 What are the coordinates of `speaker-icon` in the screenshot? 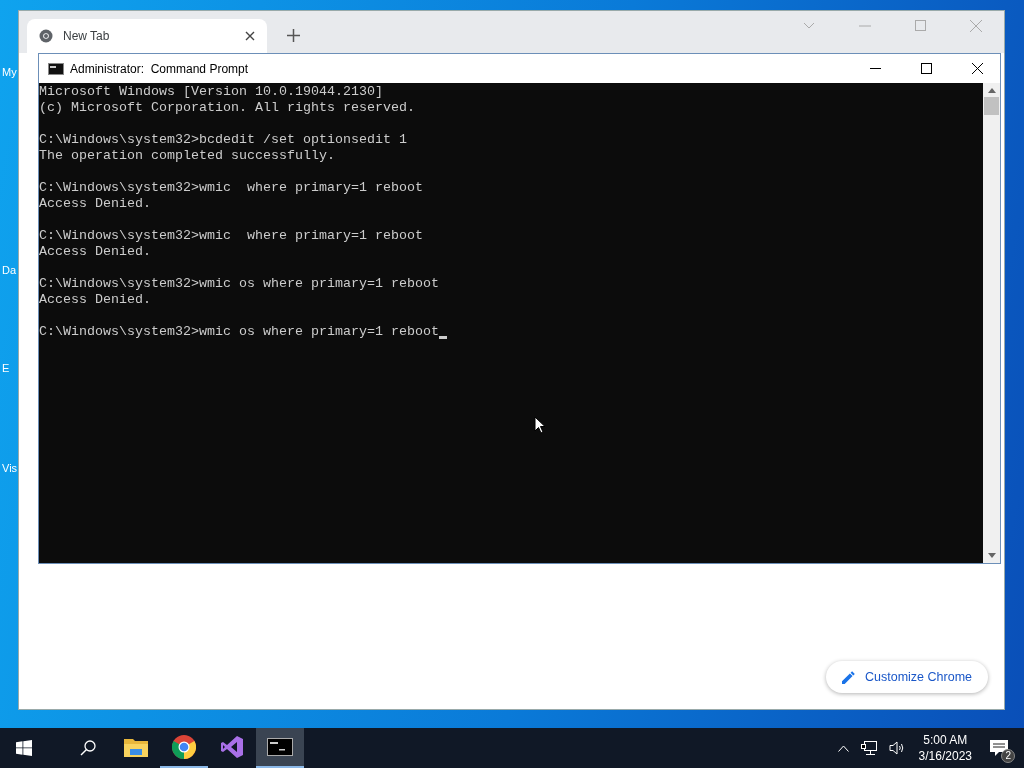 It's located at (896, 748).